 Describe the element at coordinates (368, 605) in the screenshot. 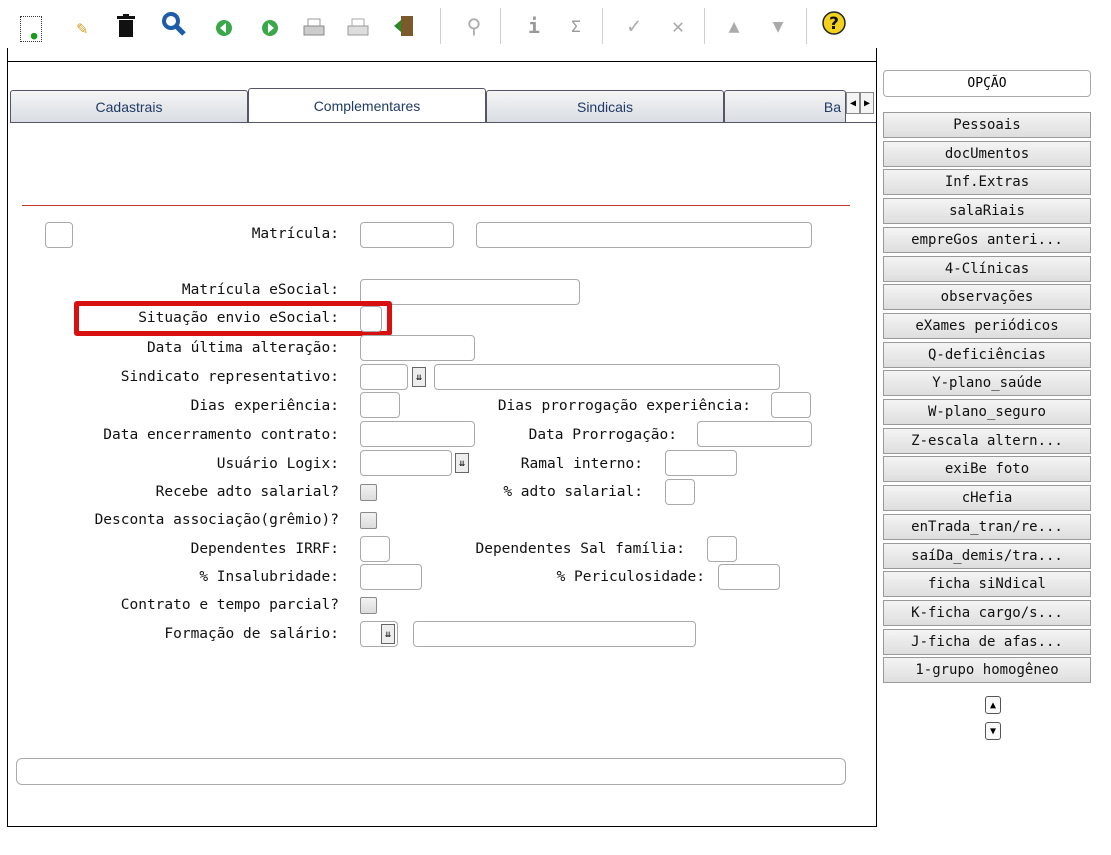

I see `contrato-parcial-checkbox` at that location.